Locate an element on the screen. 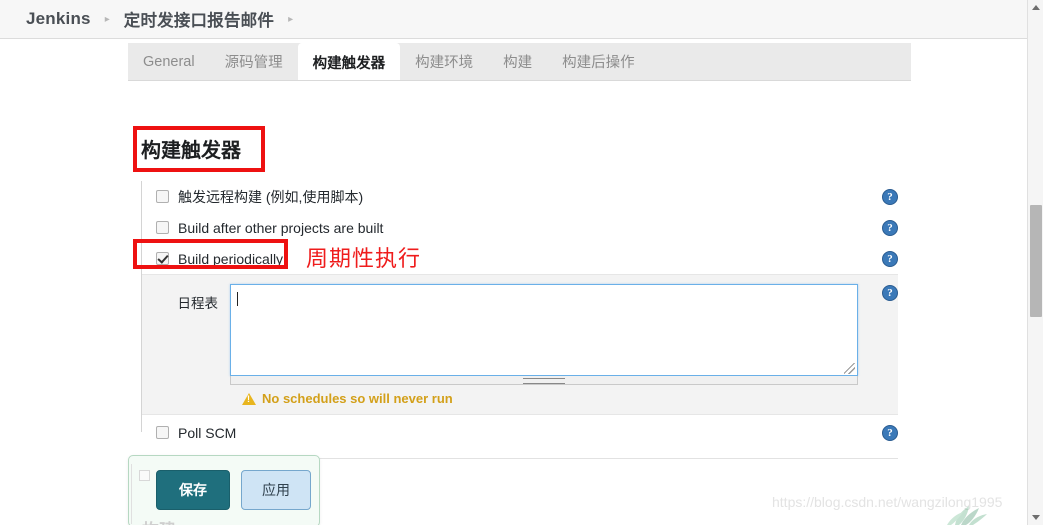 The image size is (1043, 525). help-icon-schedule: ? is located at coordinates (890, 293).